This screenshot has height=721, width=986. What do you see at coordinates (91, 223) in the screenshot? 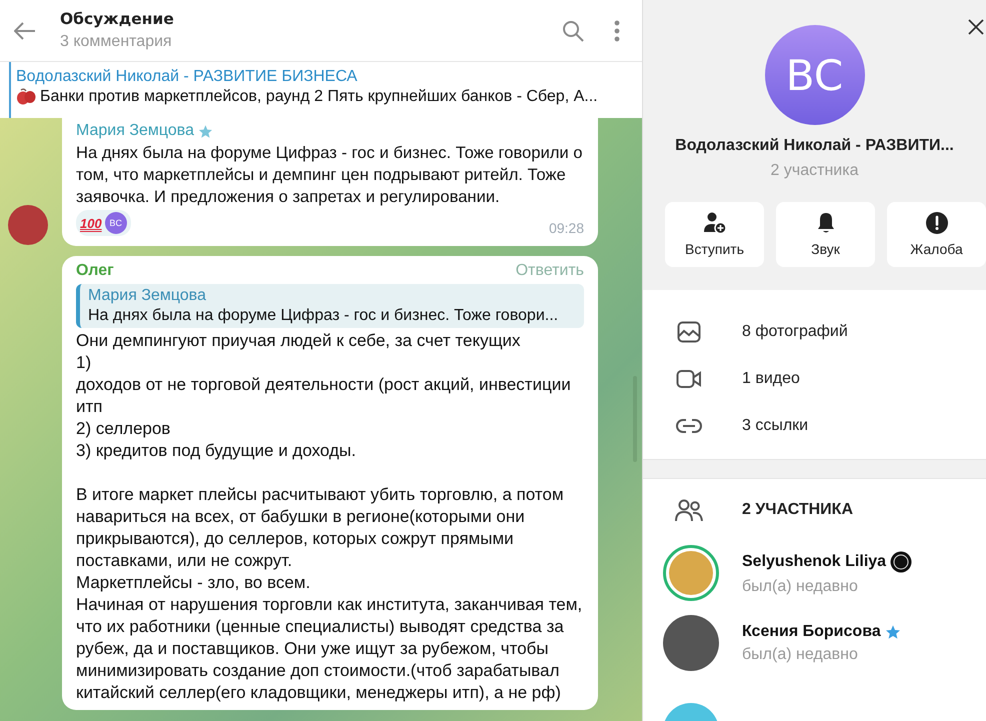
I see `reaction-emoji: 100` at bounding box center [91, 223].